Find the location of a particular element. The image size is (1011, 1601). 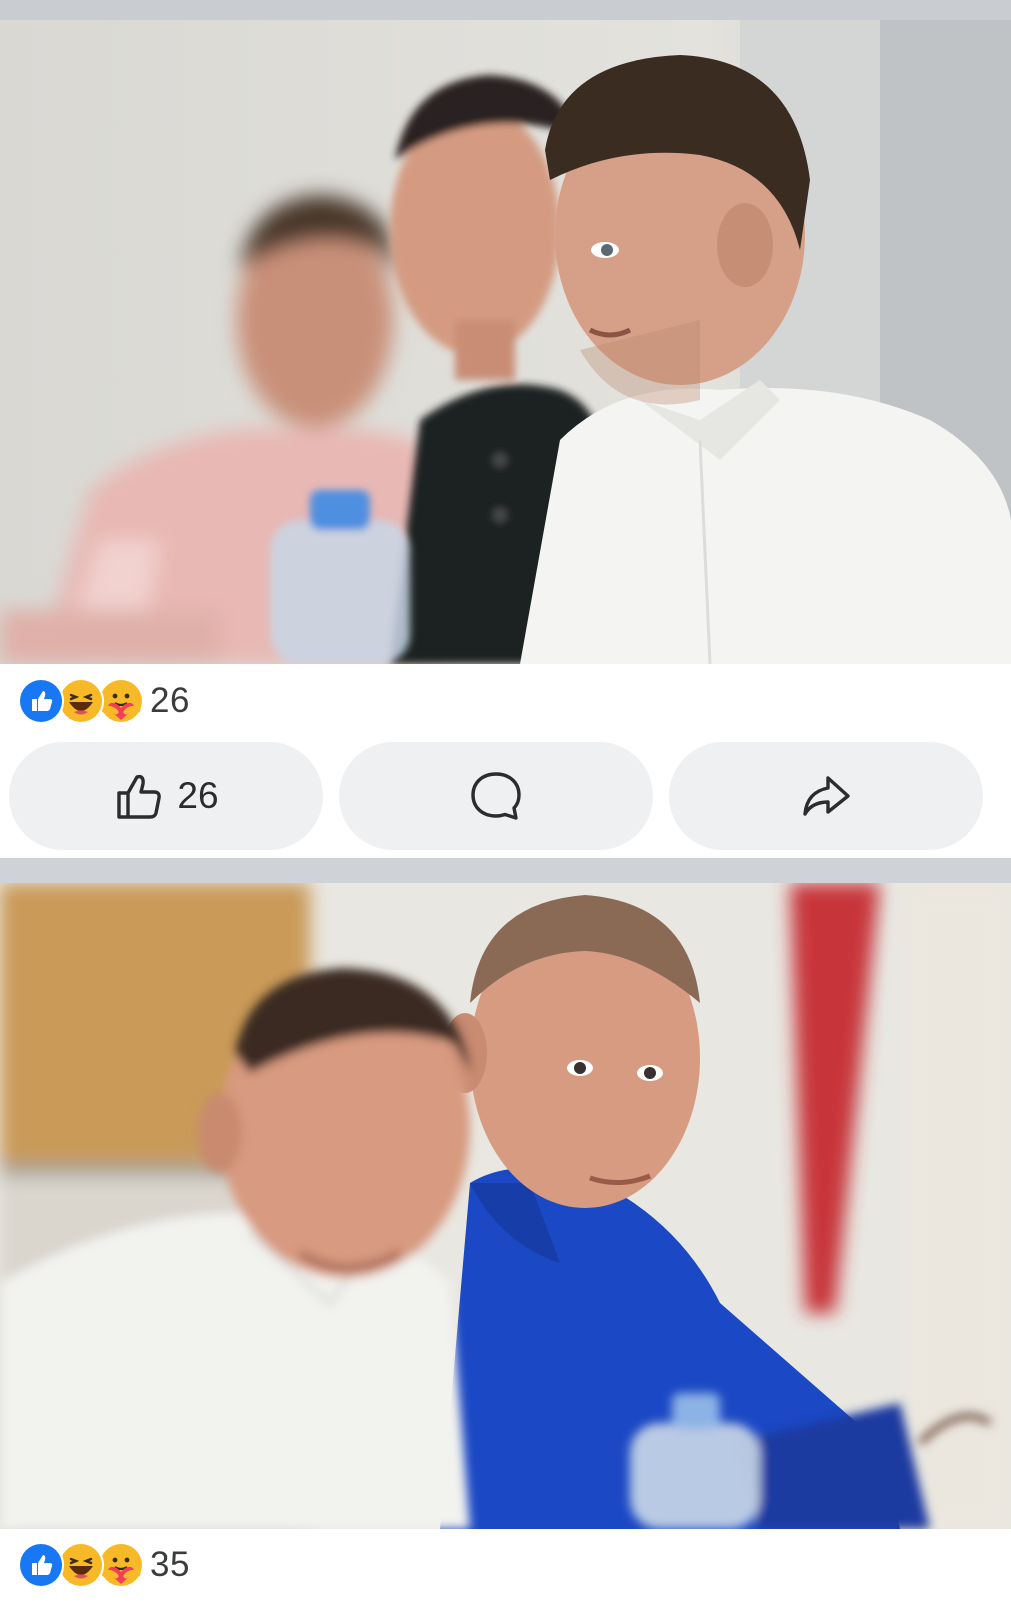

share-icon is located at coordinates (826, 796).